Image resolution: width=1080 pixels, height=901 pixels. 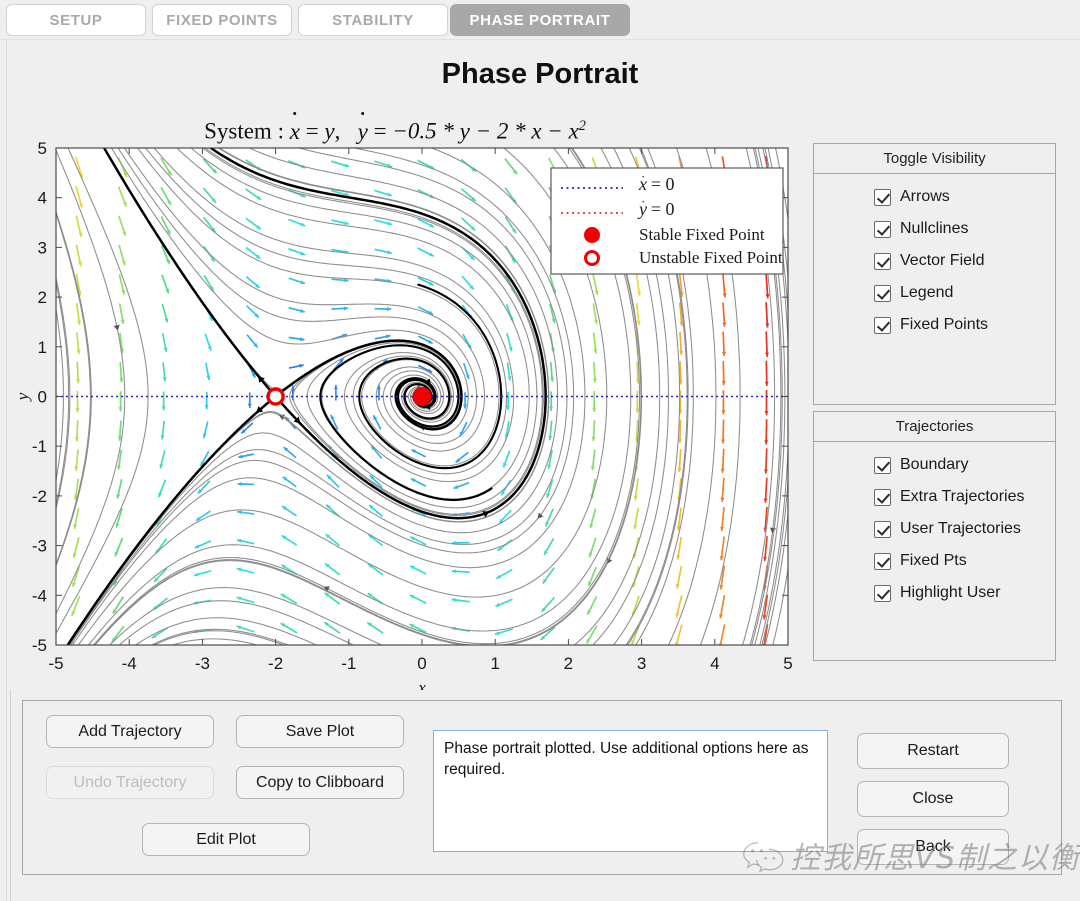 I want to click on tab-setup-label: SETUP, so click(x=76, y=20).